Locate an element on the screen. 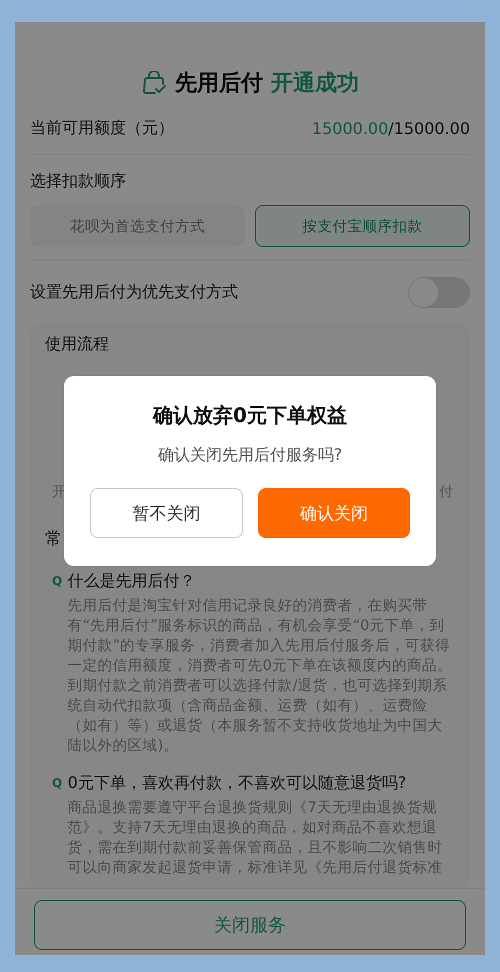 Image resolution: width=500 pixels, height=972 pixels. dialog-message: 确认关闭先用后付服务吗? is located at coordinates (250, 455).